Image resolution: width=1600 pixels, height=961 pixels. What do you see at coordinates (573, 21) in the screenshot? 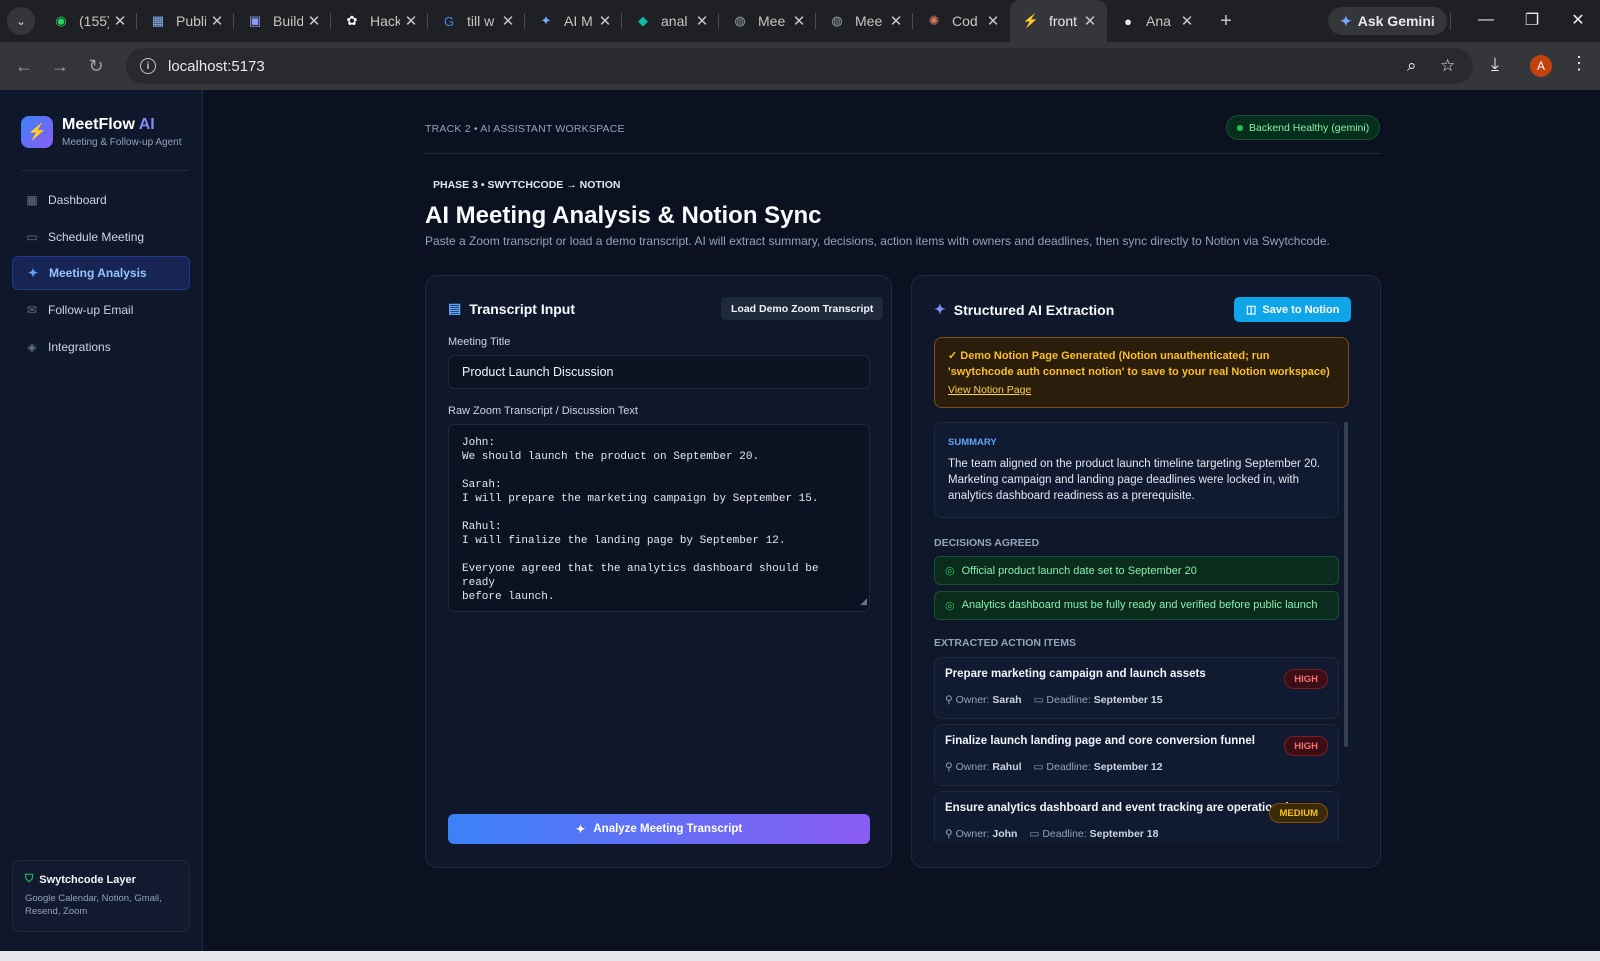
I see `browser-tab: ✦ AI M ✕` at bounding box center [573, 21].